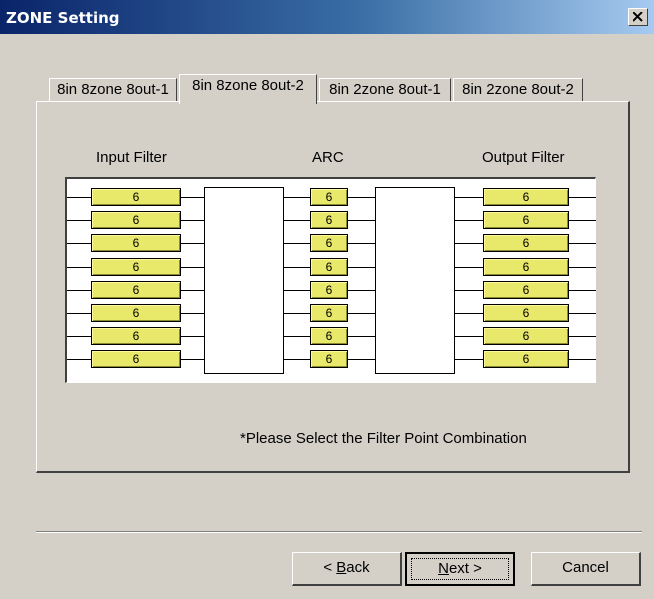 This screenshot has height=599, width=654. I want to click on close-icon, so click(638, 17).